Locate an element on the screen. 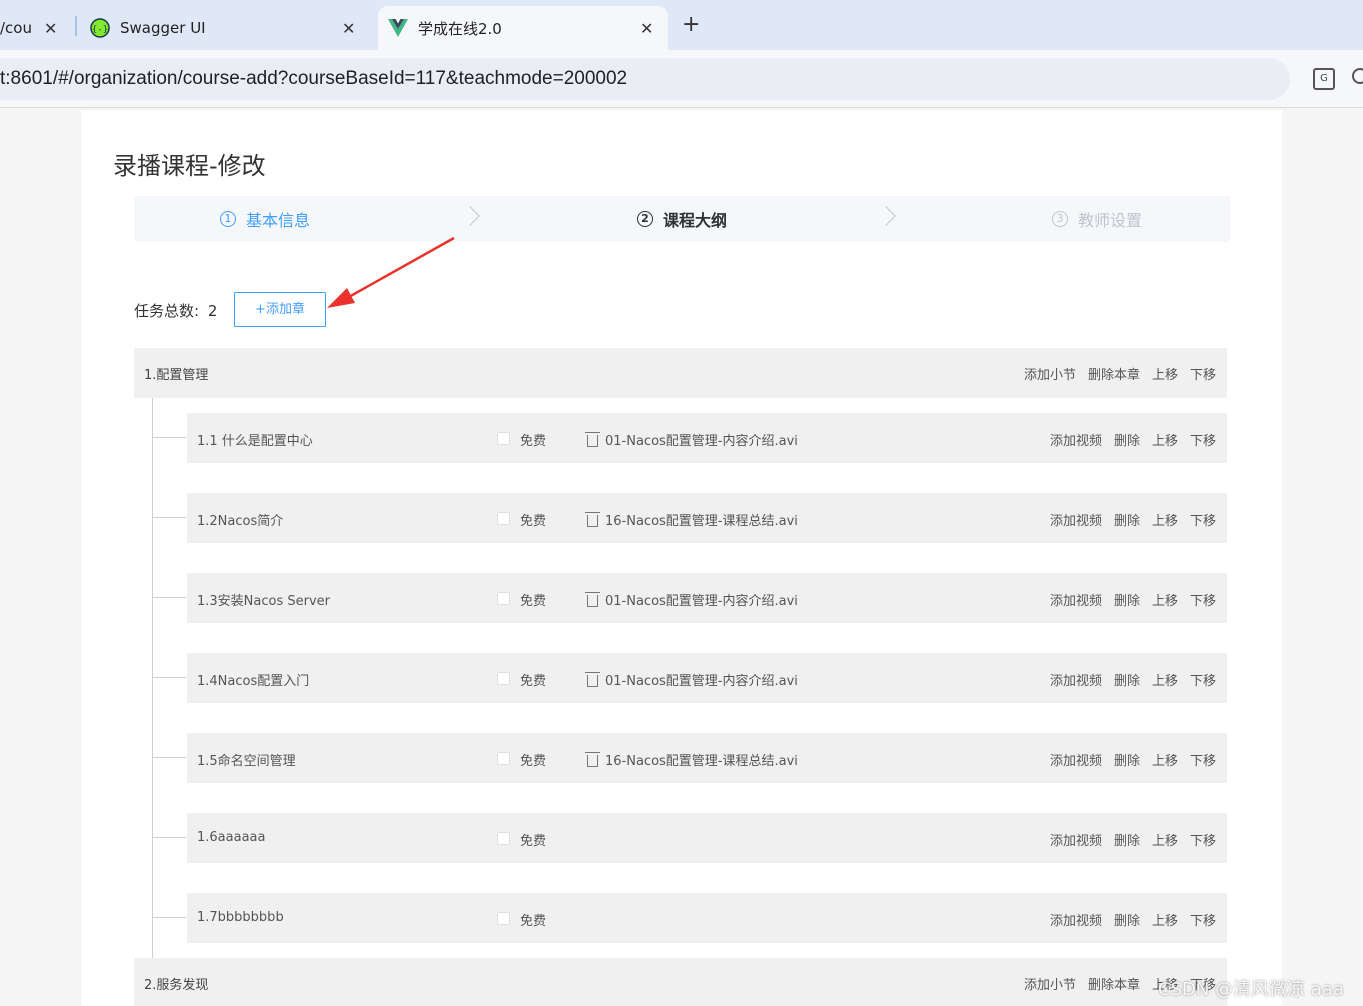 This screenshot has width=1363, height=1006. chapter-ops: 添加小节 删除本章 上移 下移 is located at coordinates (1120, 373).